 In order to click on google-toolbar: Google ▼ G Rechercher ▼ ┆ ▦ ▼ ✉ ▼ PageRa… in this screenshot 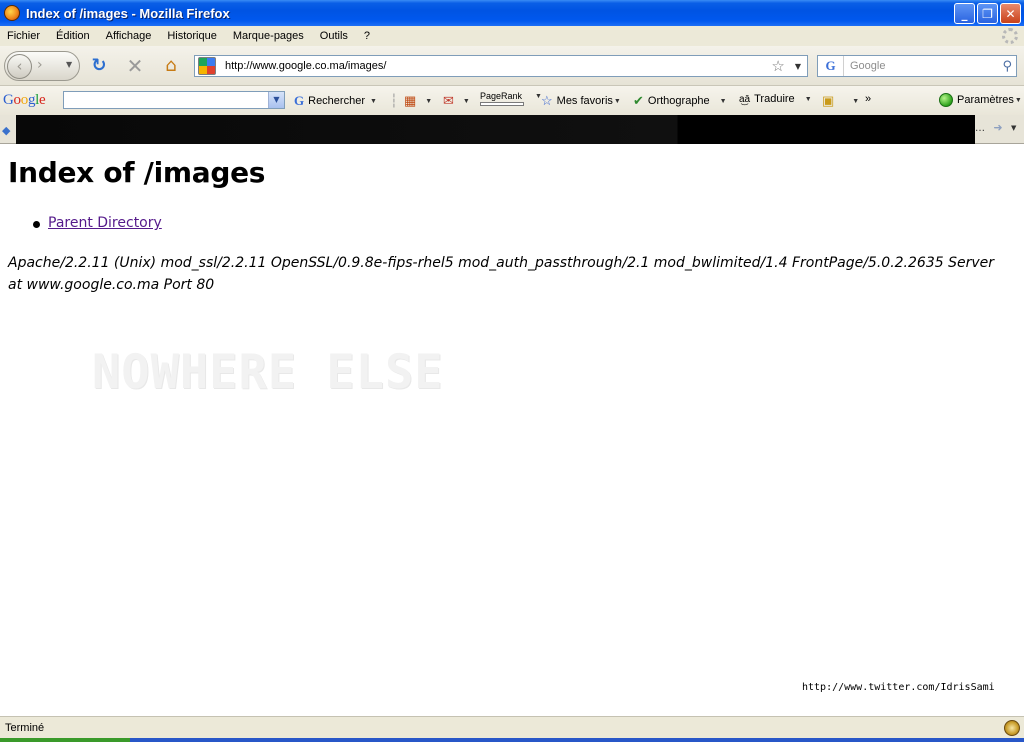, I will do `click(512, 100)`.